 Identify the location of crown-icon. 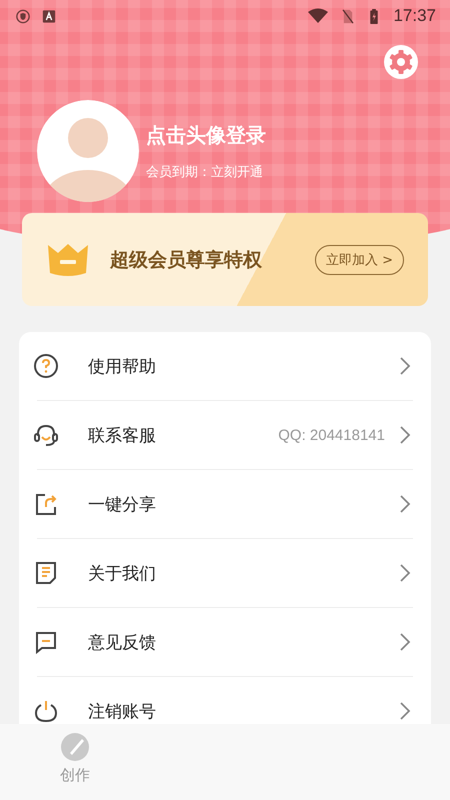
(68, 259).